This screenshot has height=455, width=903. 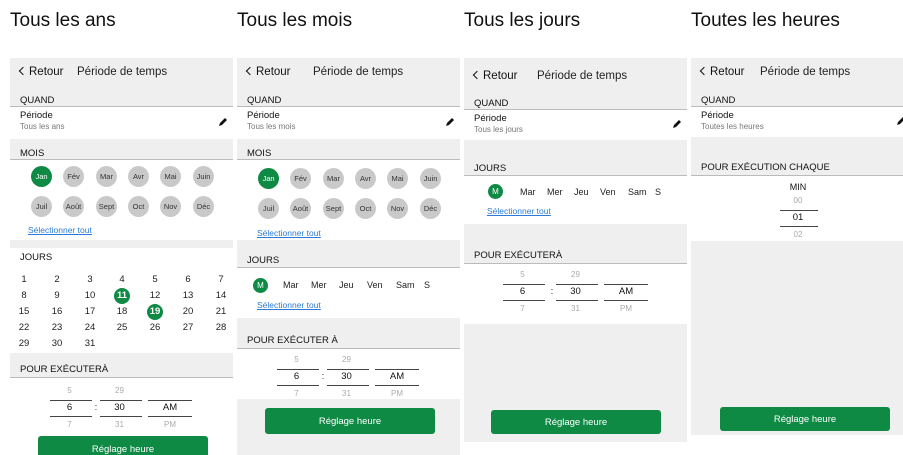 I want to click on day-5: 5, so click(x=155, y=280).